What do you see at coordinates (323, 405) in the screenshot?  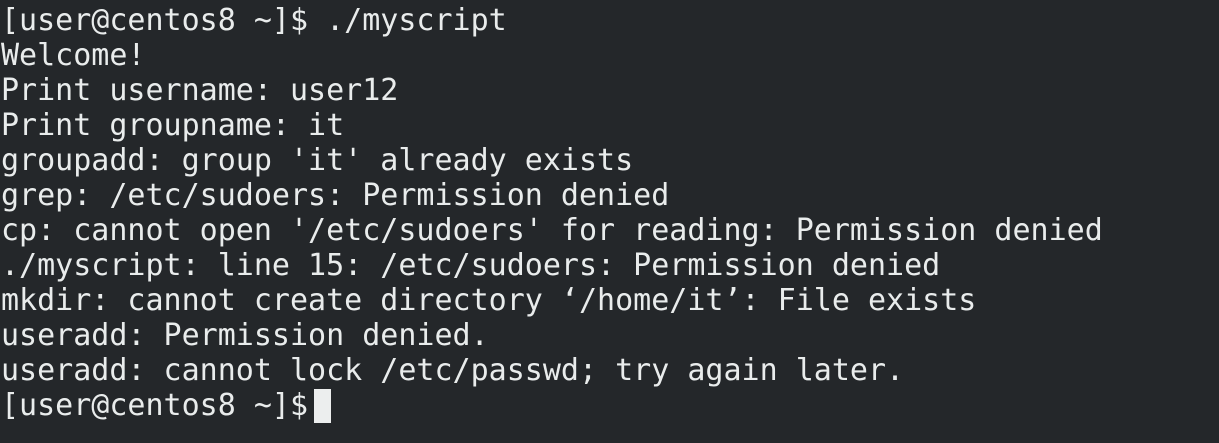 I see `text-cursor` at bounding box center [323, 405].